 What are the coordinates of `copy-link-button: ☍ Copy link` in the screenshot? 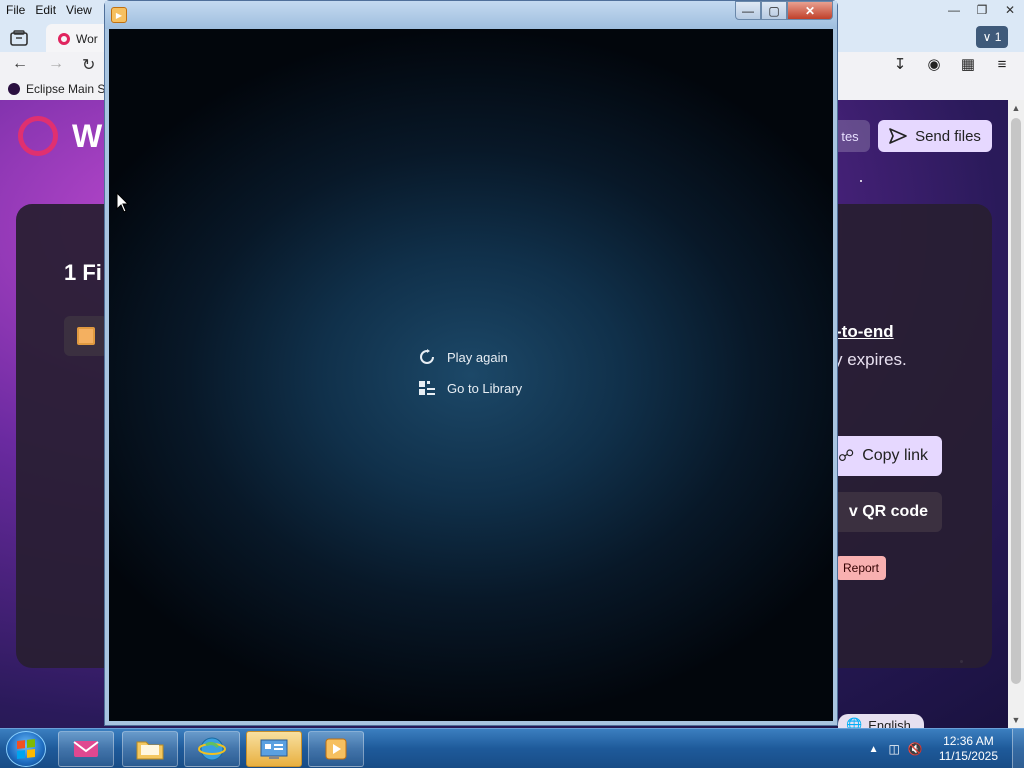 It's located at (886, 456).